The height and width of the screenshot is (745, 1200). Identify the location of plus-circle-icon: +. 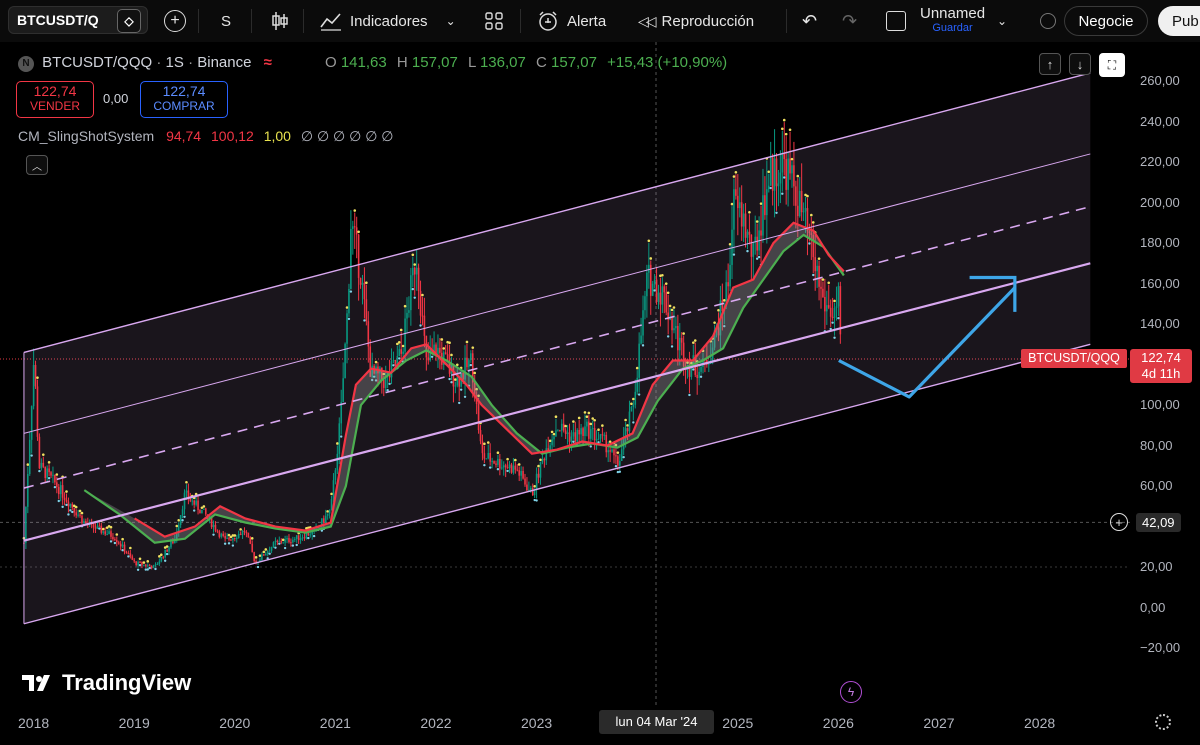
(1119, 522).